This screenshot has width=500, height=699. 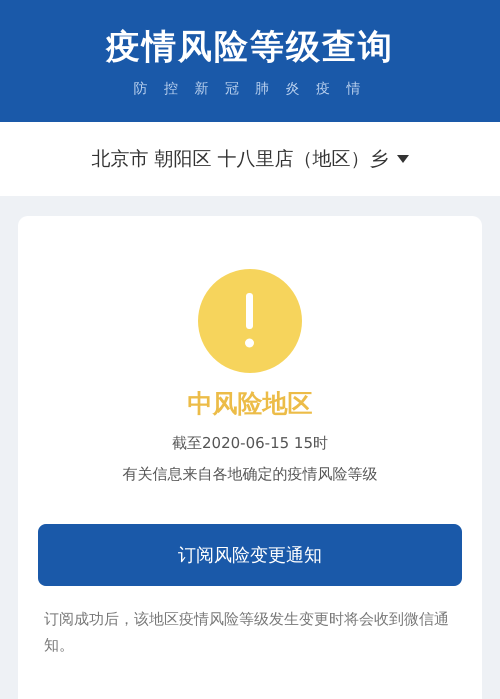 What do you see at coordinates (250, 159) in the screenshot?
I see `location-selector: 北京市 朝阳区 十八里店（地区）乡` at bounding box center [250, 159].